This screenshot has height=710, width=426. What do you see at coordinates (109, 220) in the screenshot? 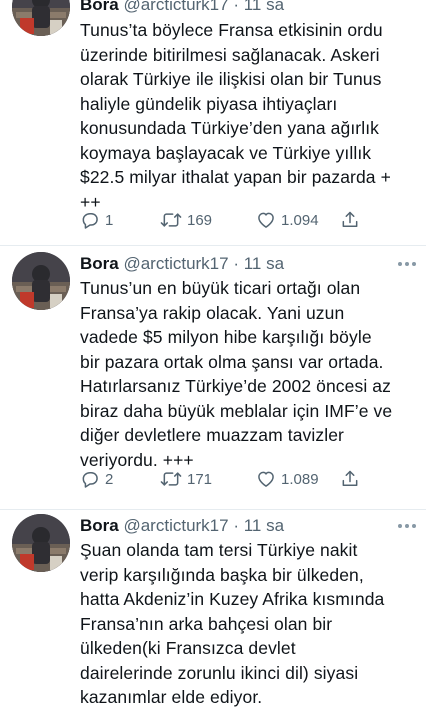
I see `reply-count: 1` at bounding box center [109, 220].